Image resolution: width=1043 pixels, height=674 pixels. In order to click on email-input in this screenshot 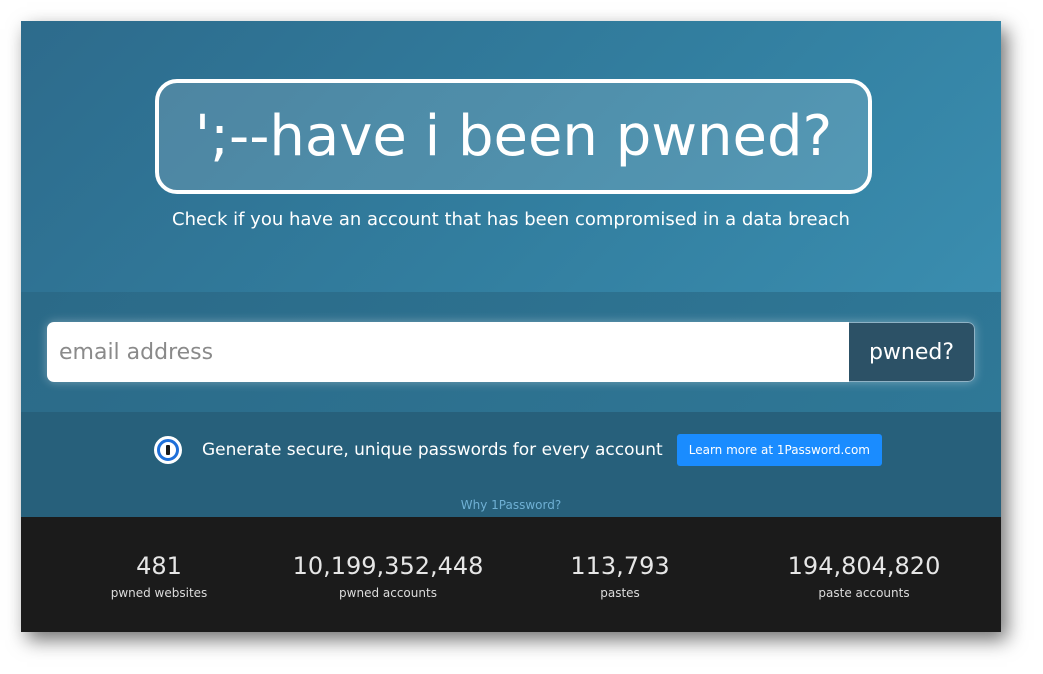, I will do `click(448, 352)`.